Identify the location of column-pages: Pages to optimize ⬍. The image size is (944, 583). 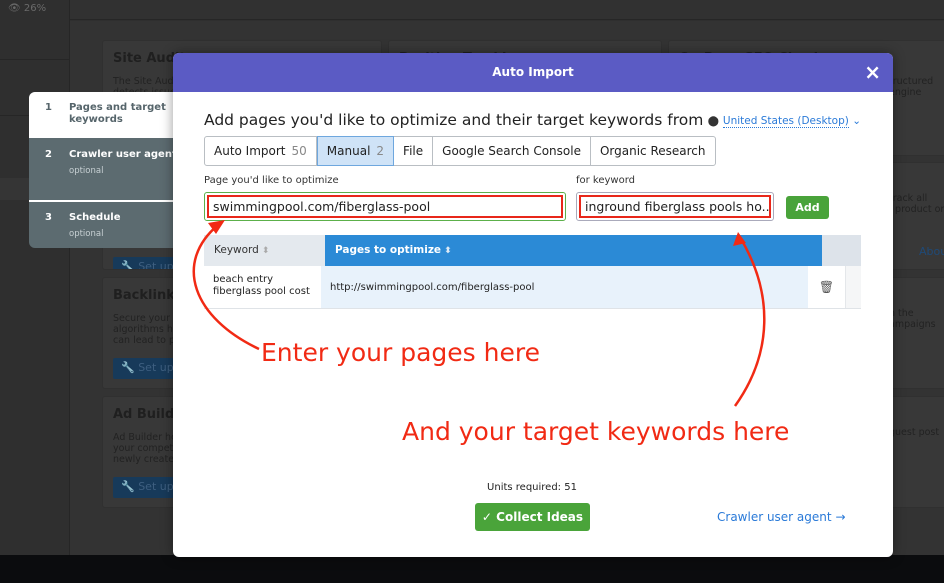
(573, 250).